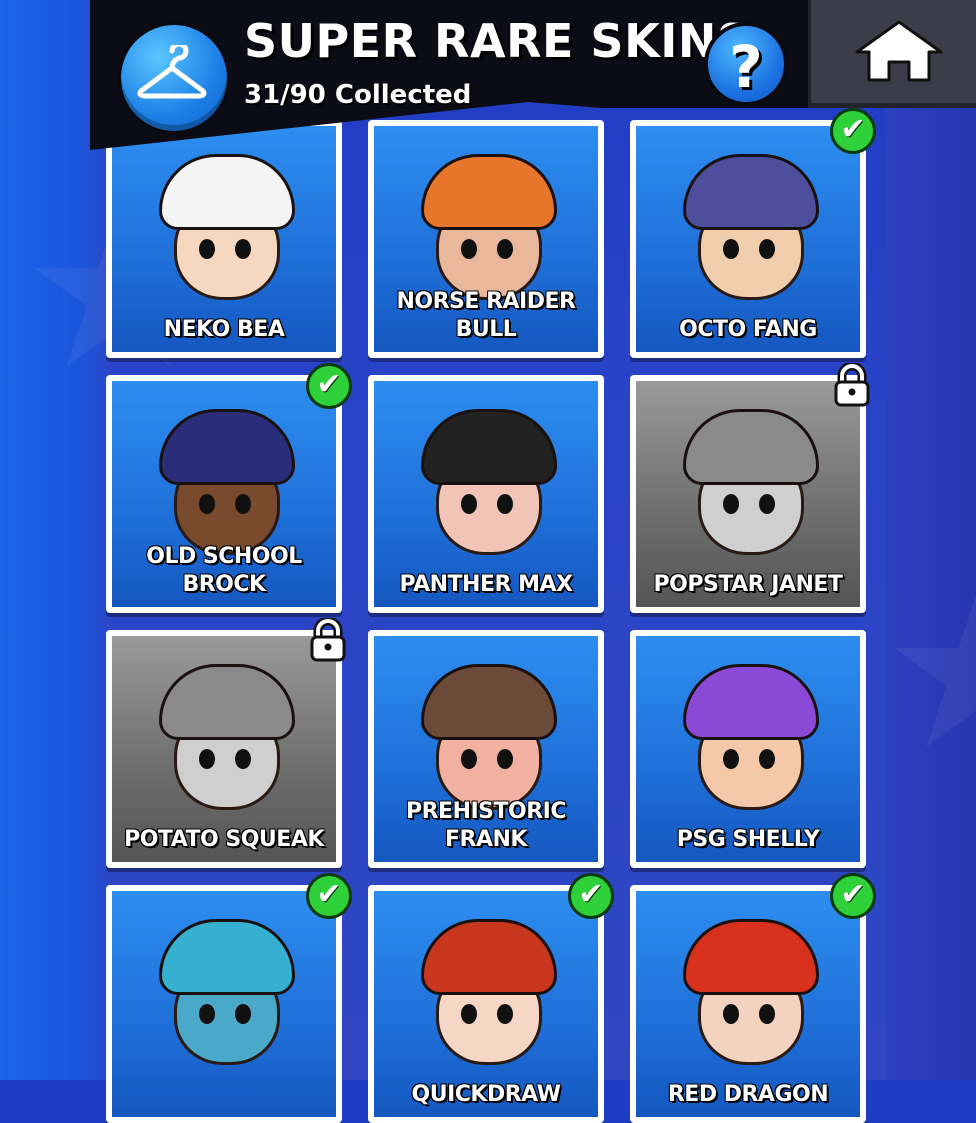 The height and width of the screenshot is (1123, 976). I want to click on skin-card-art: OLD SCHOOL BROCK, so click(224, 494).